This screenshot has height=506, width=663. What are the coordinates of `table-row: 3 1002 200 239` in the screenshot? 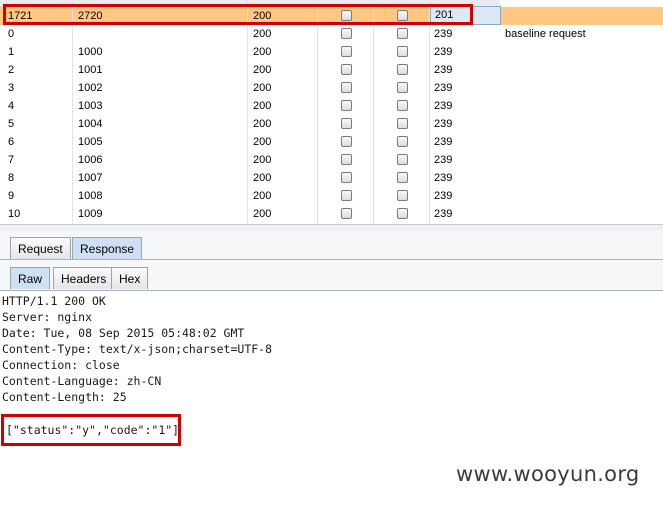 It's located at (331, 88).